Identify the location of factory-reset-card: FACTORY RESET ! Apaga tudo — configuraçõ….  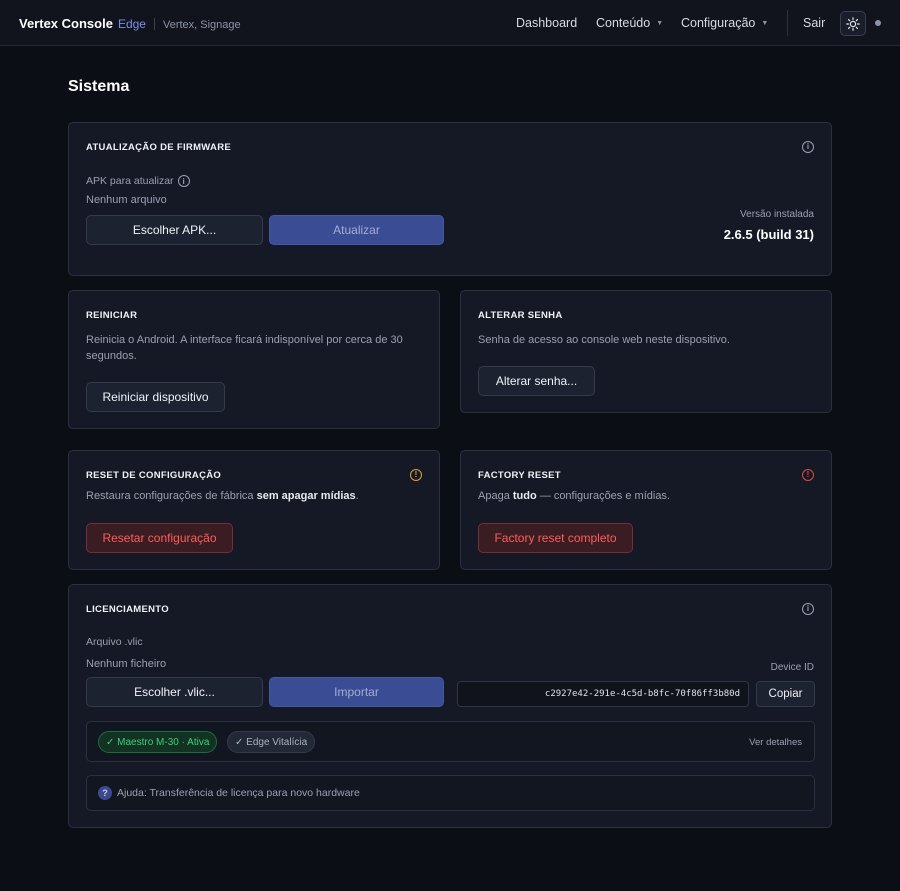
(646, 510).